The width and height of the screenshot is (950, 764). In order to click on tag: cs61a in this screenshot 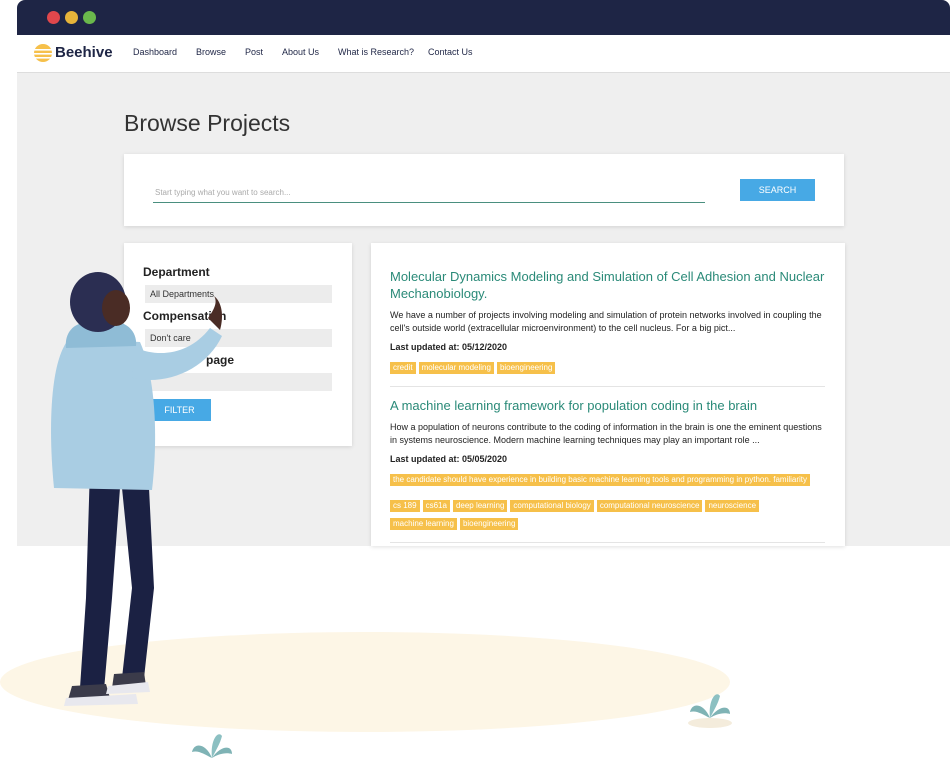, I will do `click(436, 506)`.